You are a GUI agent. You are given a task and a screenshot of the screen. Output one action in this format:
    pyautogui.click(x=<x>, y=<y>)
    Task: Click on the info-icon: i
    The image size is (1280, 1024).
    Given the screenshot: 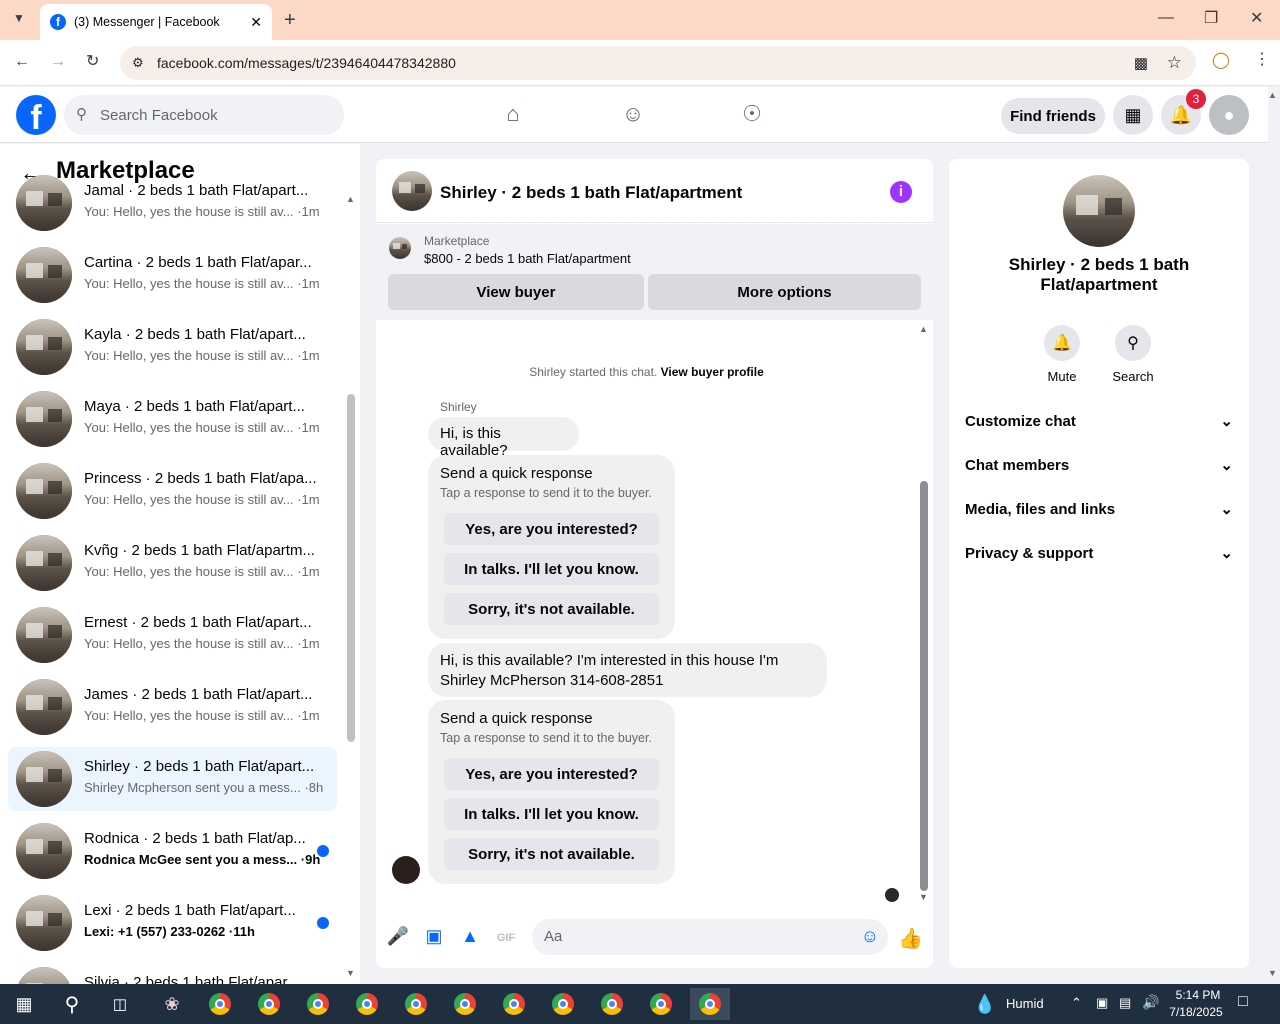 What is the action you would take?
    pyautogui.click(x=901, y=192)
    